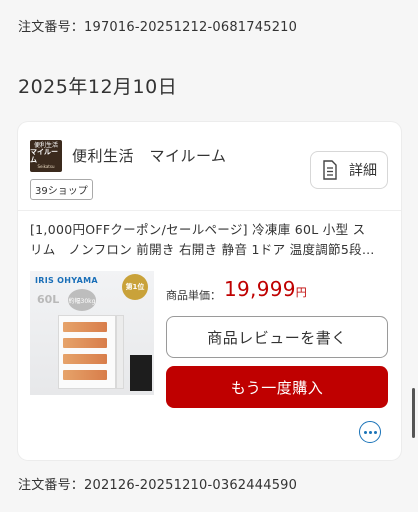 The image size is (418, 512). What do you see at coordinates (301, 292) in the screenshot?
I see `price-unit: 円` at bounding box center [301, 292].